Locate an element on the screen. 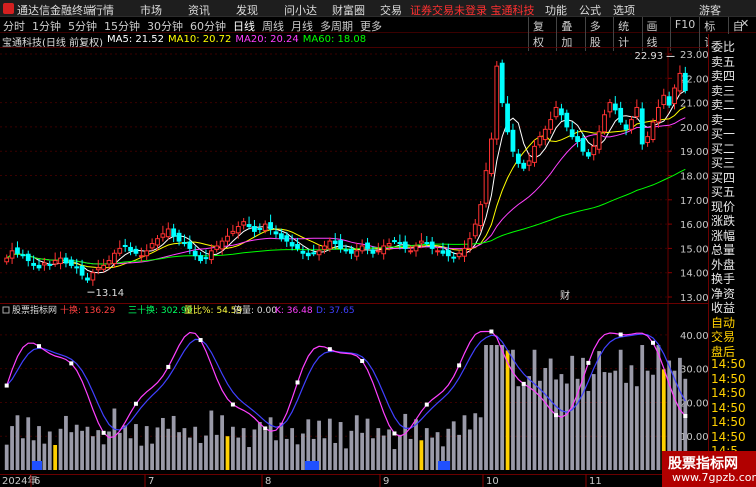 Image resolution: width=756 pixels, height=487 pixels. side-panel-item: 买五 is located at coordinates (723, 191).